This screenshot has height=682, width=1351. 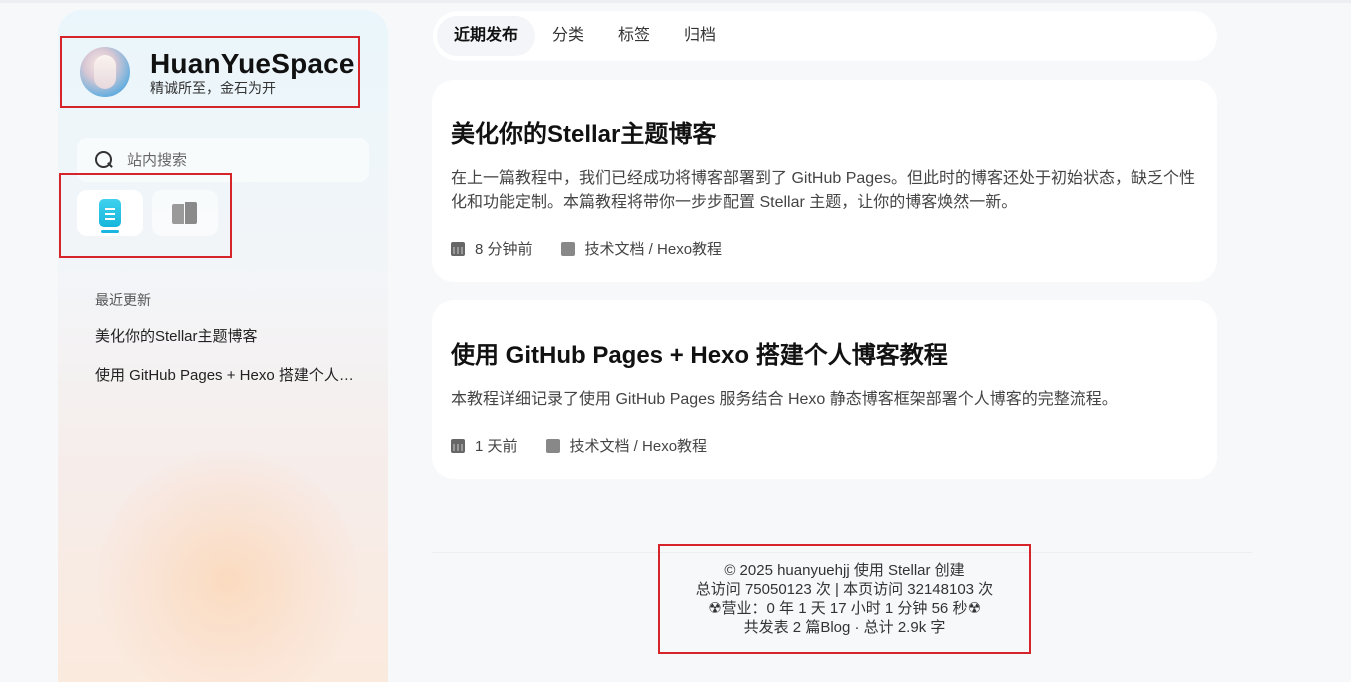 What do you see at coordinates (504, 249) in the screenshot?
I see `post-time: 8 分钟前` at bounding box center [504, 249].